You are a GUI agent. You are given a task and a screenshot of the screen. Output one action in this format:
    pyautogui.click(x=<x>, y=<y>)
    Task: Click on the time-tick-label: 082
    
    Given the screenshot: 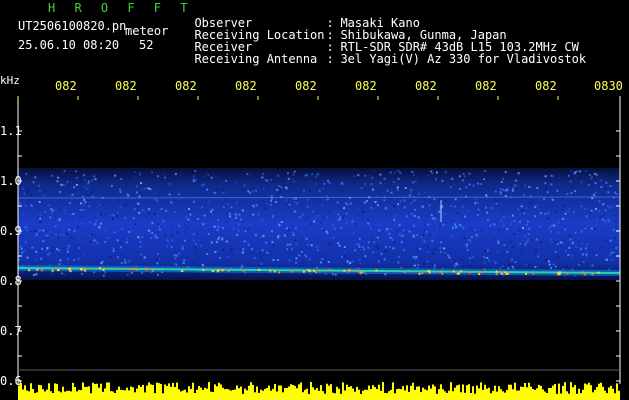 What is the action you would take?
    pyautogui.click(x=306, y=86)
    